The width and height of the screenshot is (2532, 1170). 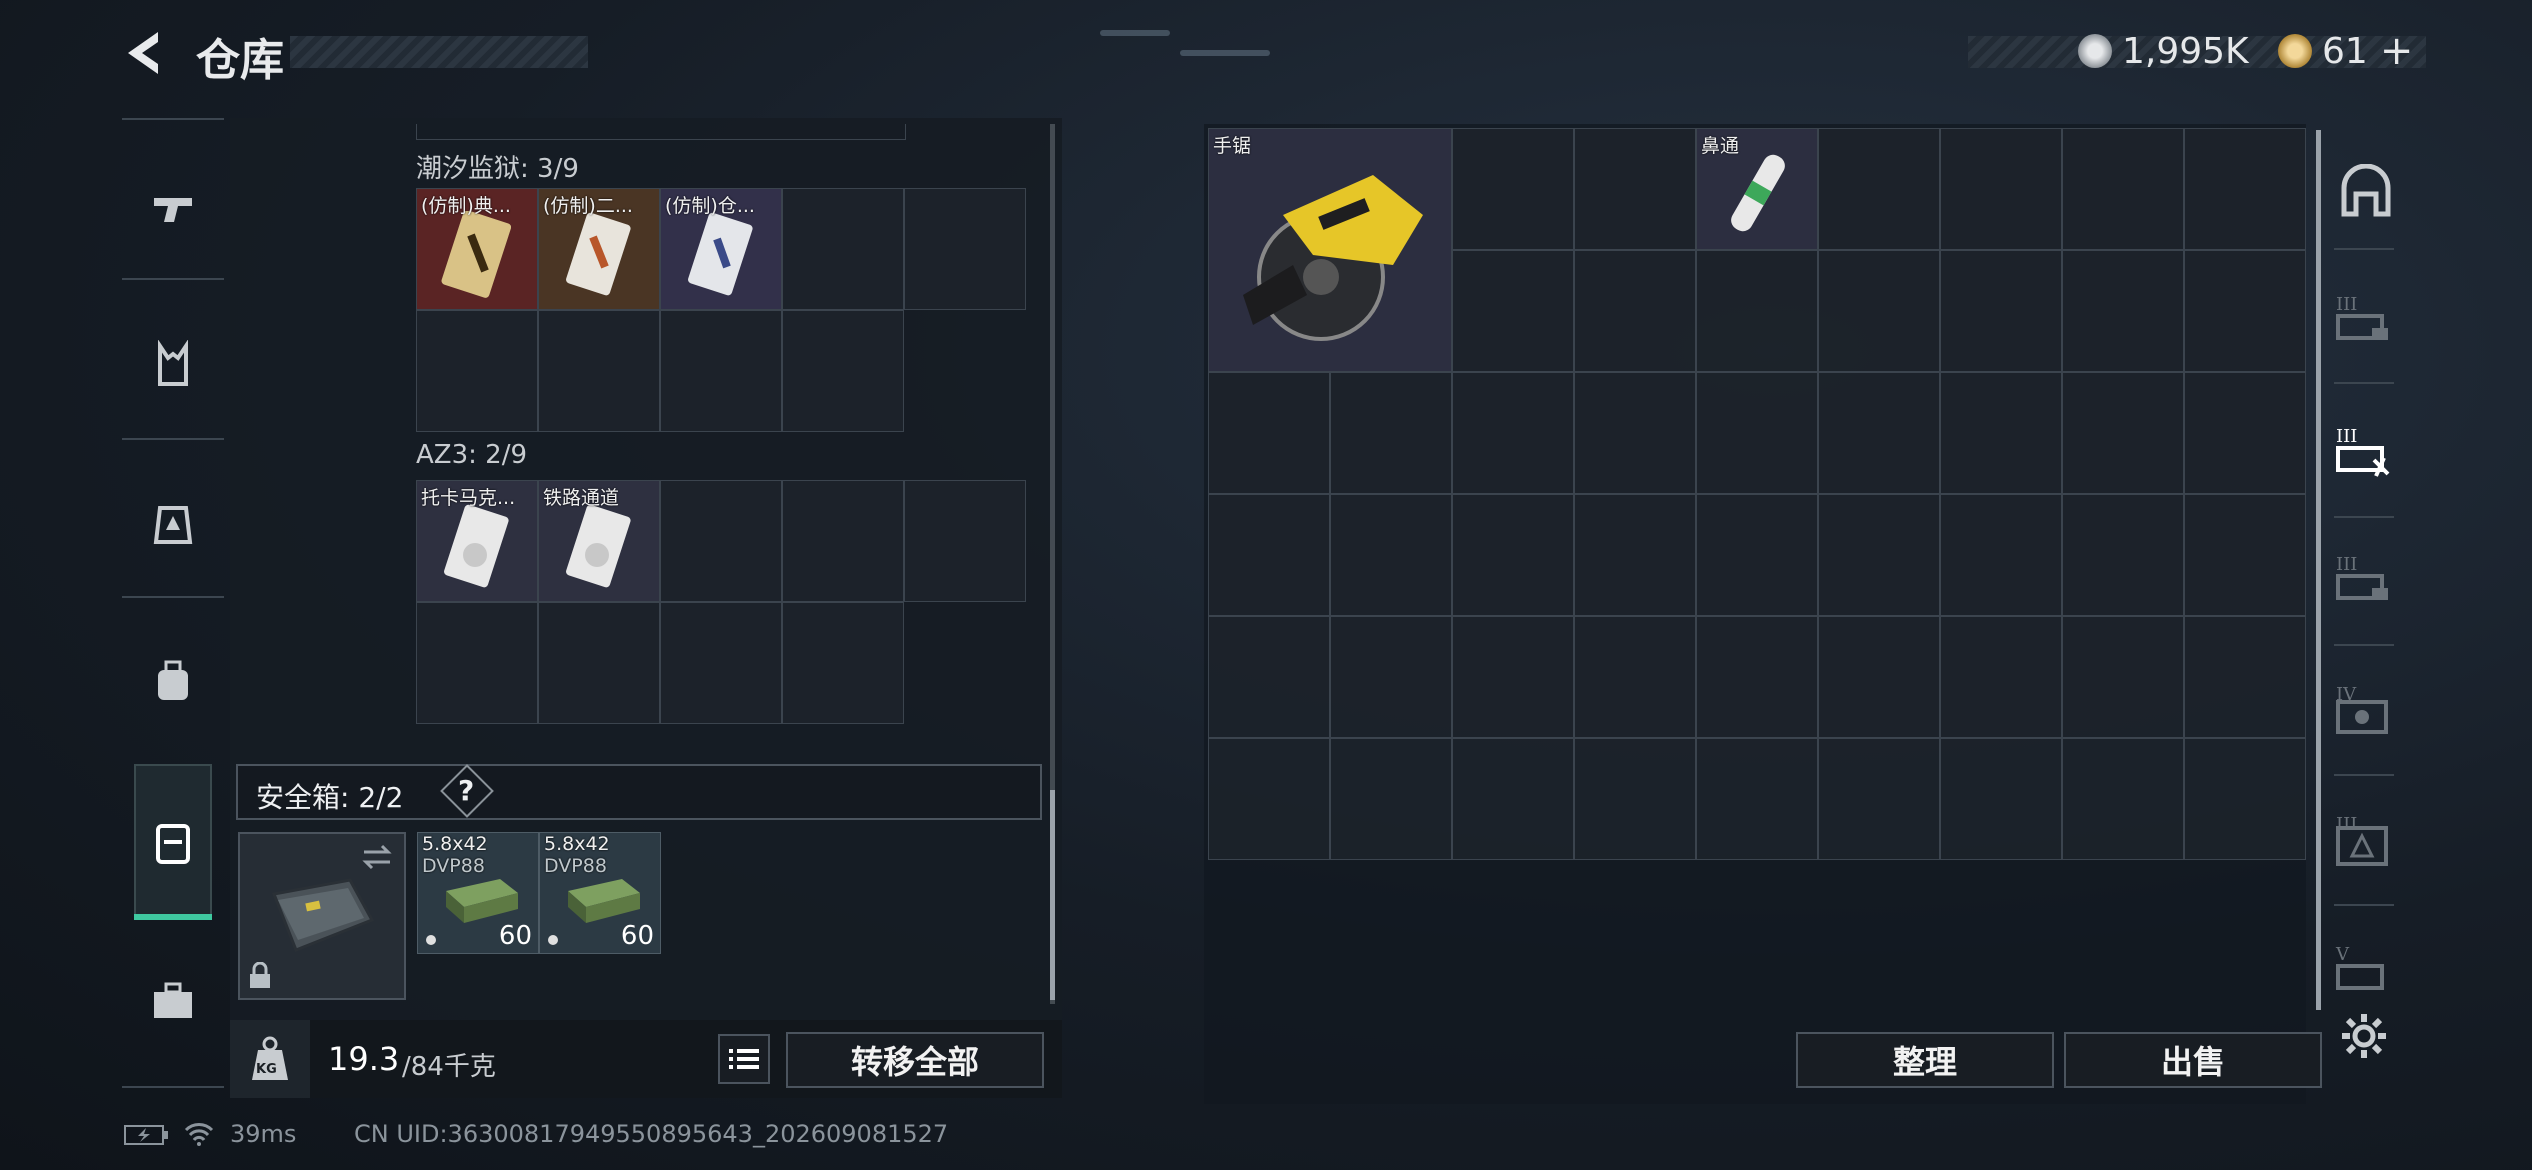 I want to click on list-view-button, so click(x=744, y=1059).